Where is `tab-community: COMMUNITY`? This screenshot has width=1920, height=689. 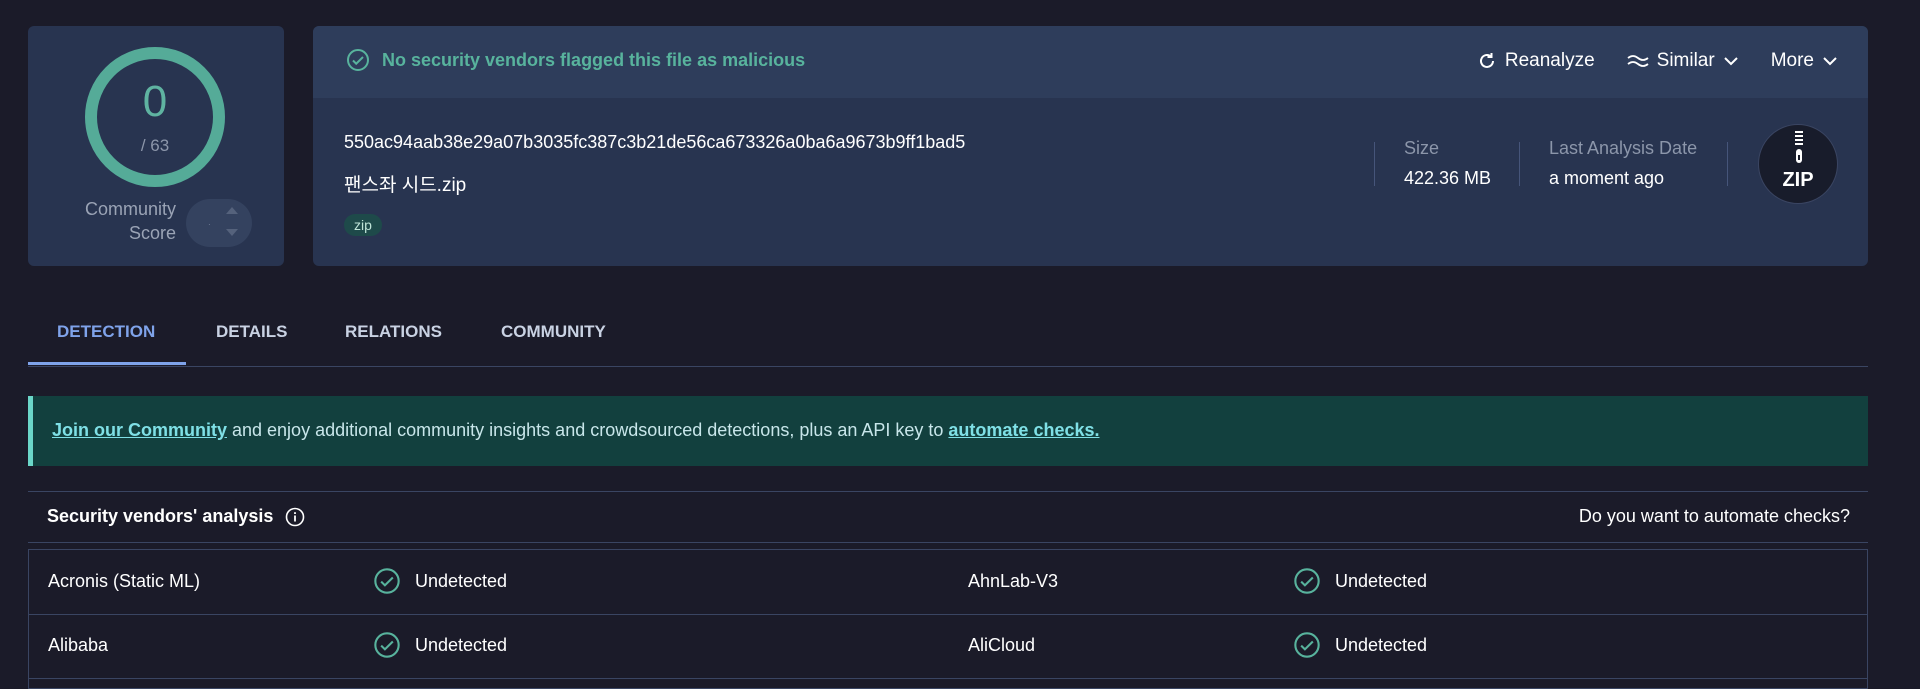 tab-community: COMMUNITY is located at coordinates (553, 332).